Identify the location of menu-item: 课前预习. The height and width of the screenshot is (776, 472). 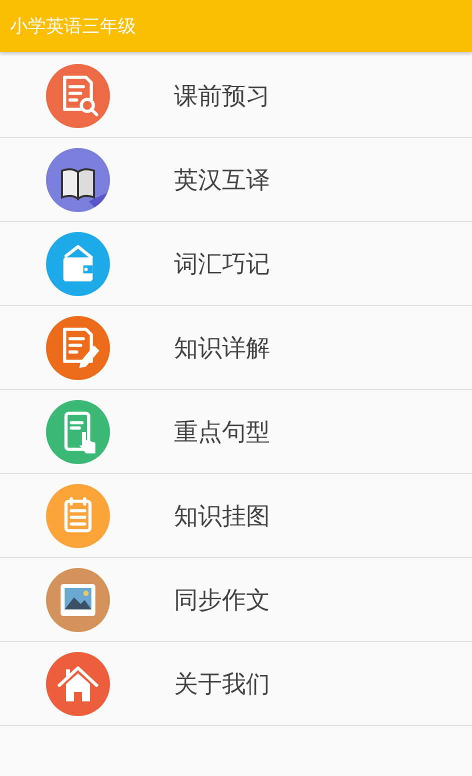
(236, 96).